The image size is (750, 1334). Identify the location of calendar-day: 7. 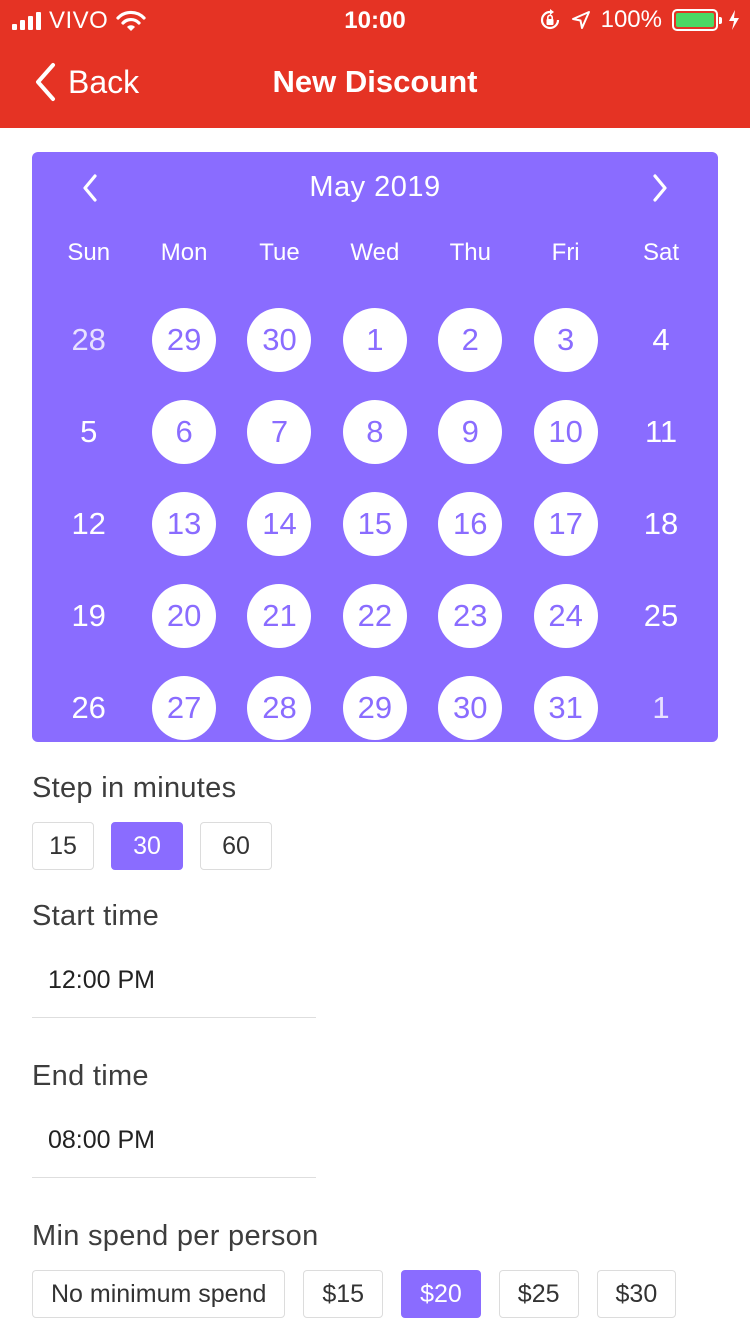
(279, 432).